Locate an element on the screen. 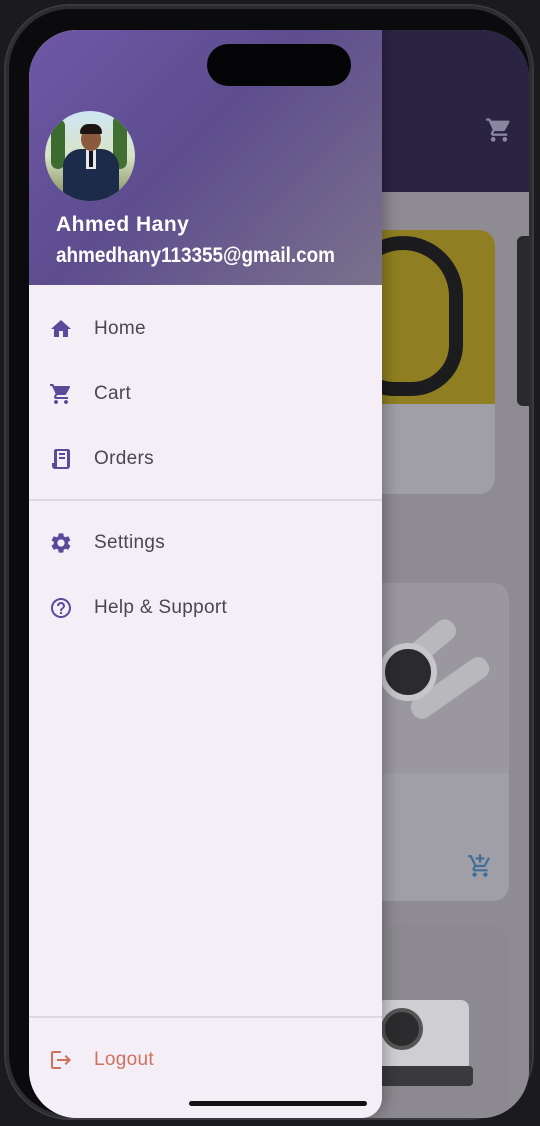  avatar is located at coordinates (90, 156).